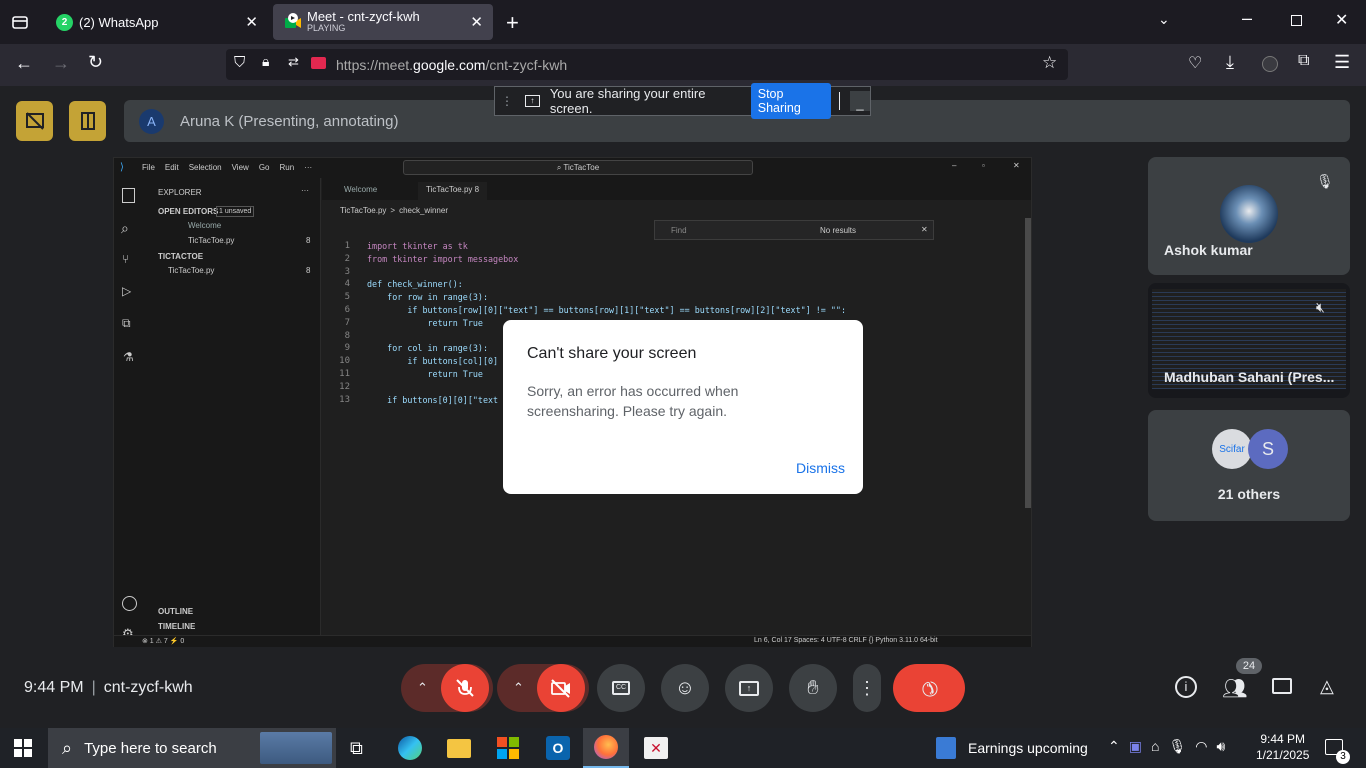 This screenshot has height=768, width=1366. What do you see at coordinates (924, 229) in the screenshot?
I see `find-close-icon: ✕` at bounding box center [924, 229].